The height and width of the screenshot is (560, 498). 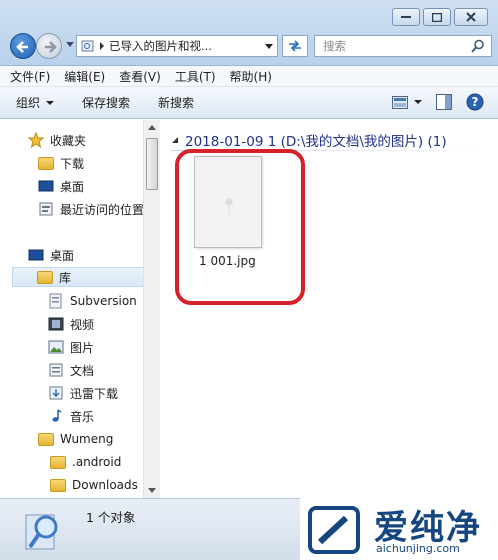 What do you see at coordinates (56, 347) in the screenshot?
I see `pictures-icon` at bounding box center [56, 347].